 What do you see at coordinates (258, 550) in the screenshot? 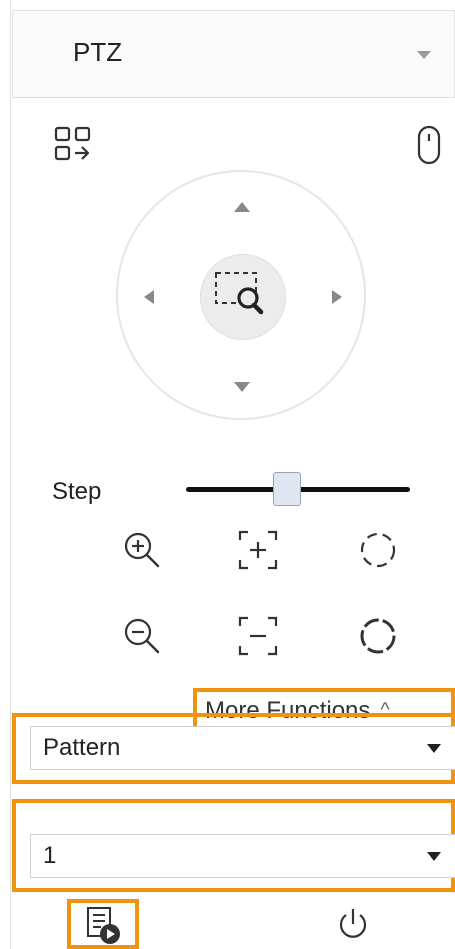
I see `focus-near-icon` at bounding box center [258, 550].